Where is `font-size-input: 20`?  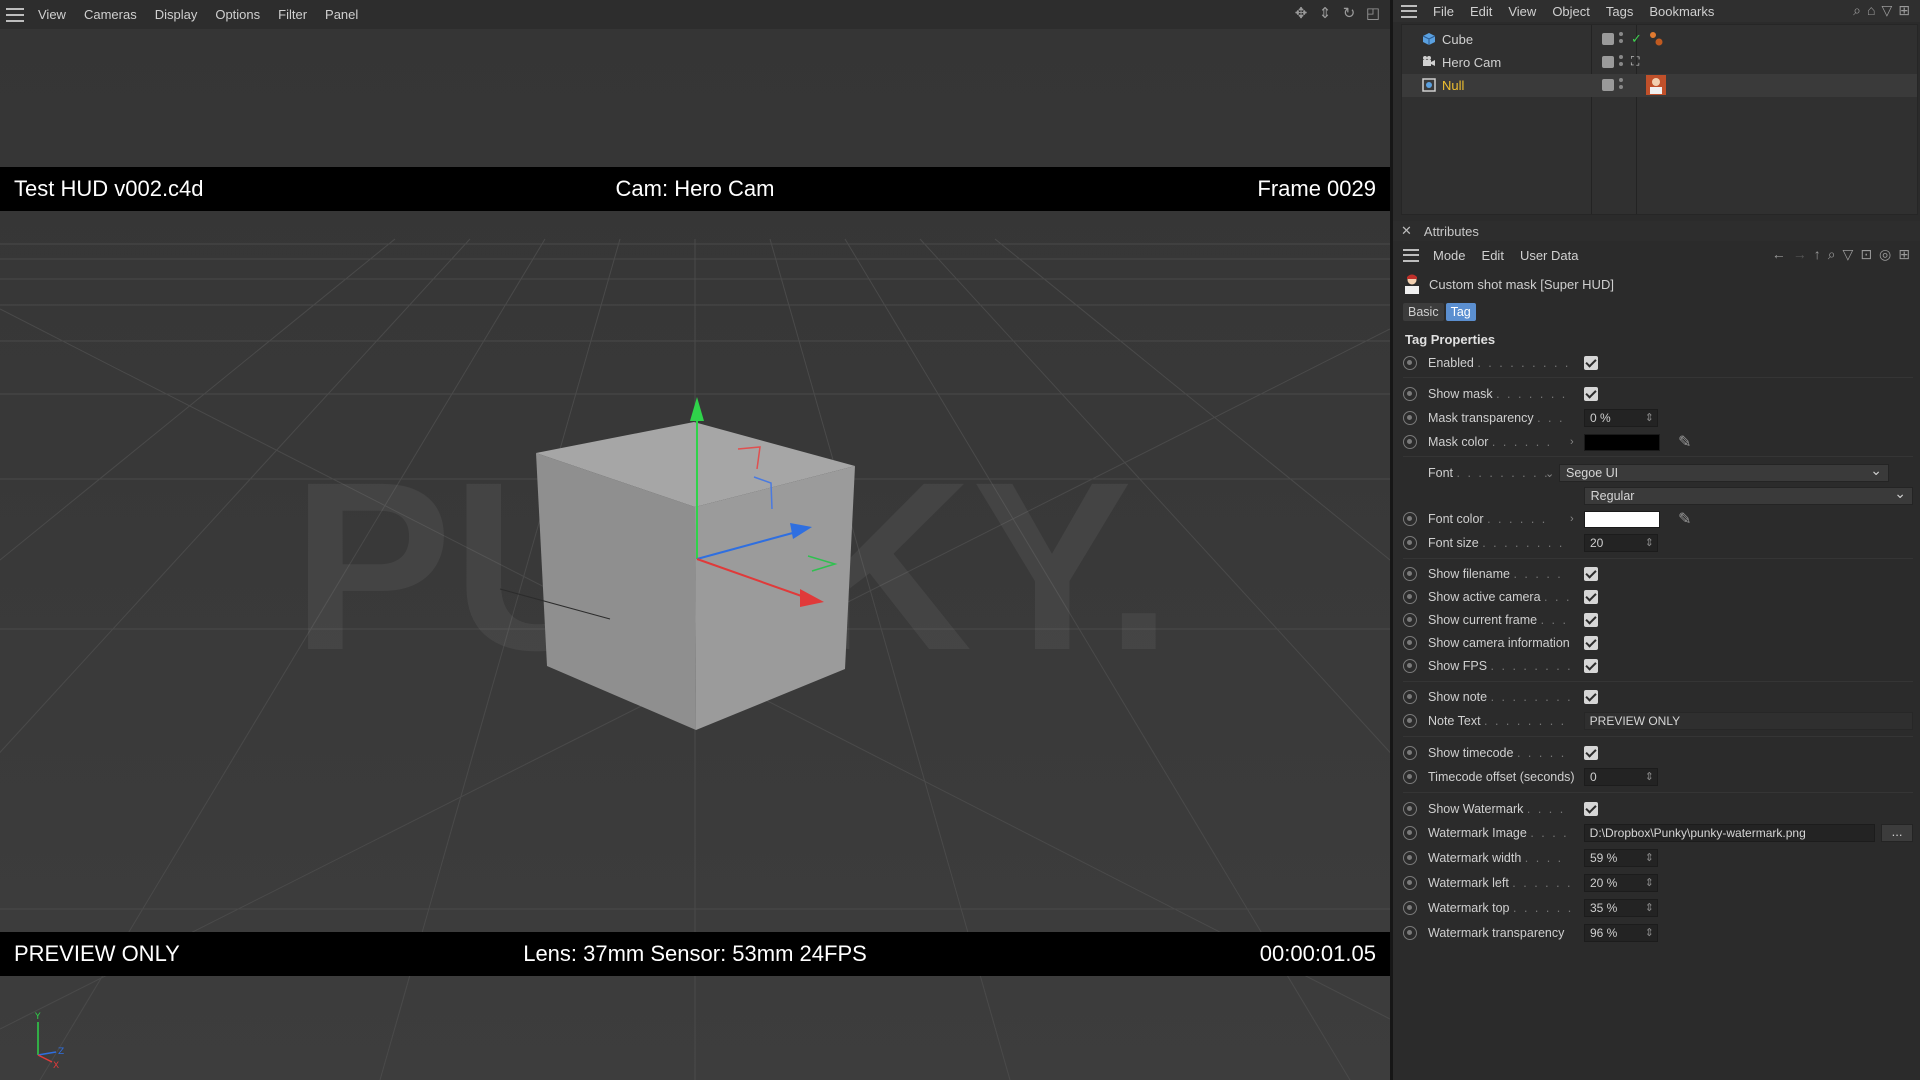 font-size-input: 20 is located at coordinates (1621, 543).